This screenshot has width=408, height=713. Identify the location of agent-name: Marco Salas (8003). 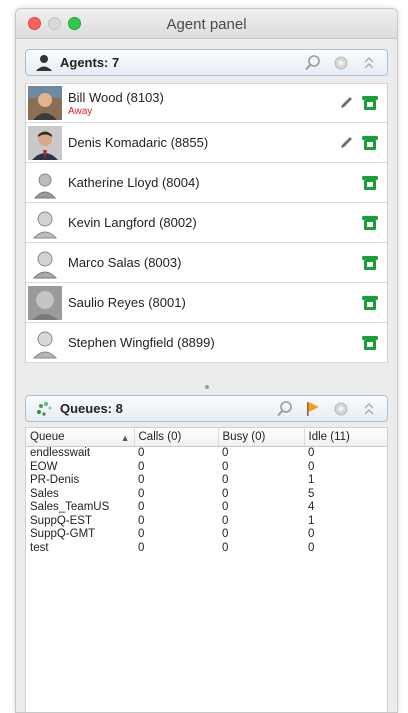
(125, 262).